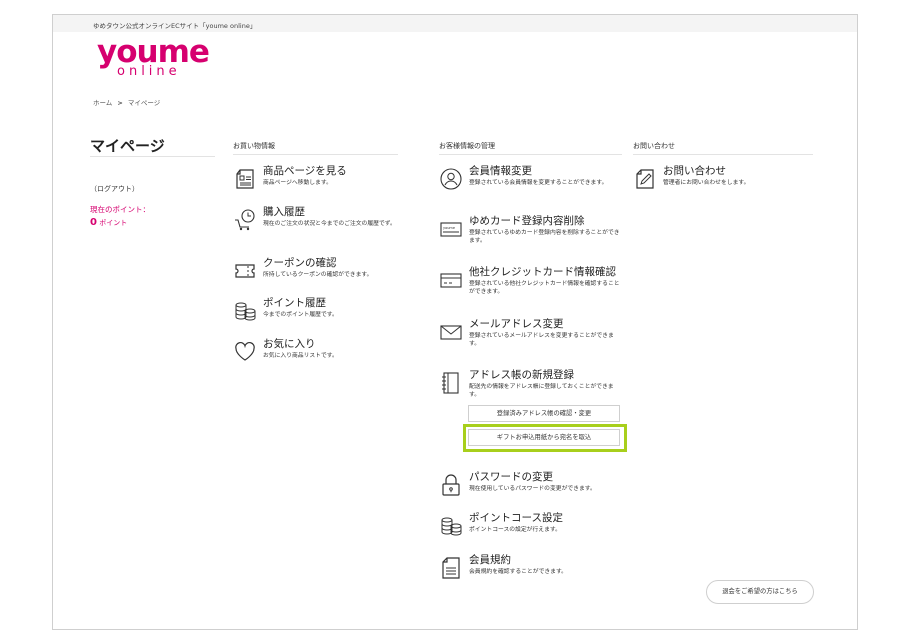 The width and height of the screenshot is (908, 642). What do you see at coordinates (527, 221) in the screenshot?
I see `menu-item-title: ゆめカード登録内容削除` at bounding box center [527, 221].